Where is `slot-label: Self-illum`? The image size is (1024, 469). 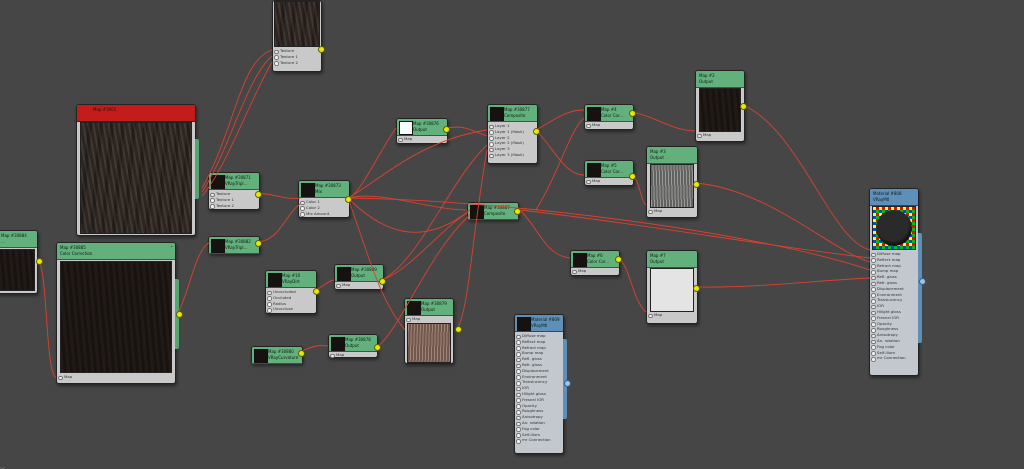 slot-label: Self-illum is located at coordinates (531, 434).